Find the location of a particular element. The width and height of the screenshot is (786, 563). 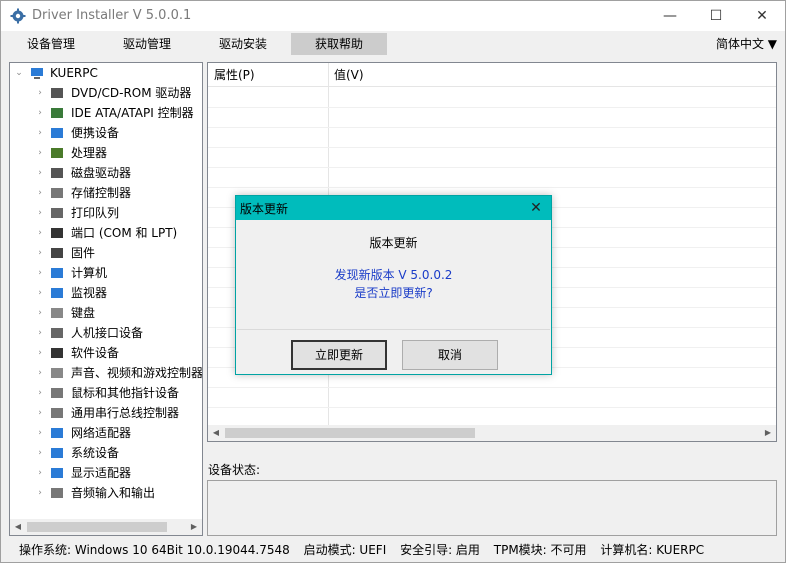

tree-item: › 系统设备 is located at coordinates (106, 453).